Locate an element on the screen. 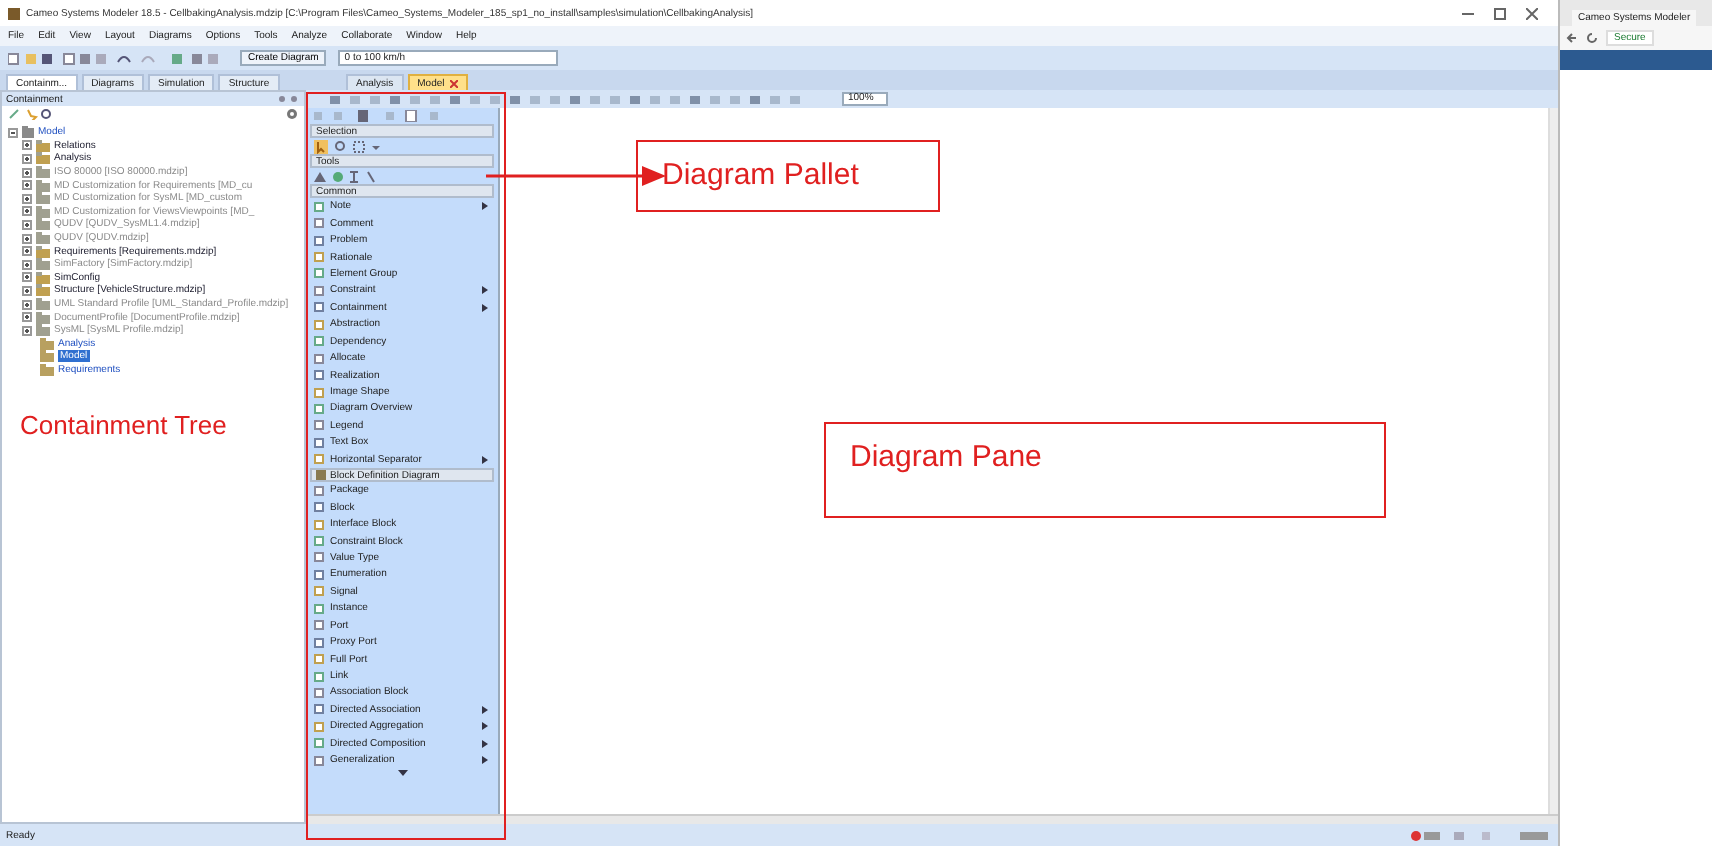  back-icon is located at coordinates (1572, 38).